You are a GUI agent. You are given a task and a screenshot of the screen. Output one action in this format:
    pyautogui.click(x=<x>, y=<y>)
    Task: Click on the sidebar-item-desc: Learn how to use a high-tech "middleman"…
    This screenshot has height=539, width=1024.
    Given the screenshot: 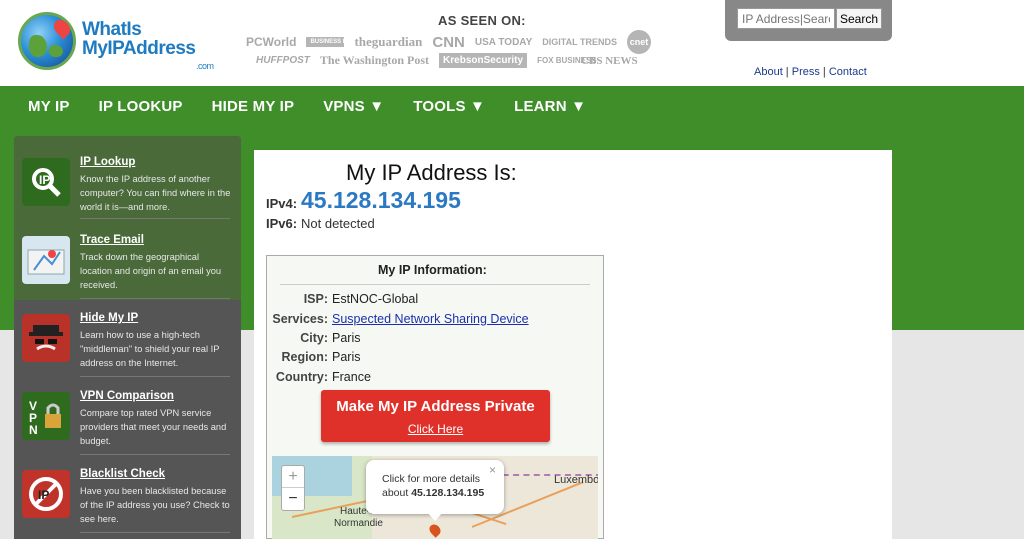 What is the action you would take?
    pyautogui.click(x=150, y=349)
    